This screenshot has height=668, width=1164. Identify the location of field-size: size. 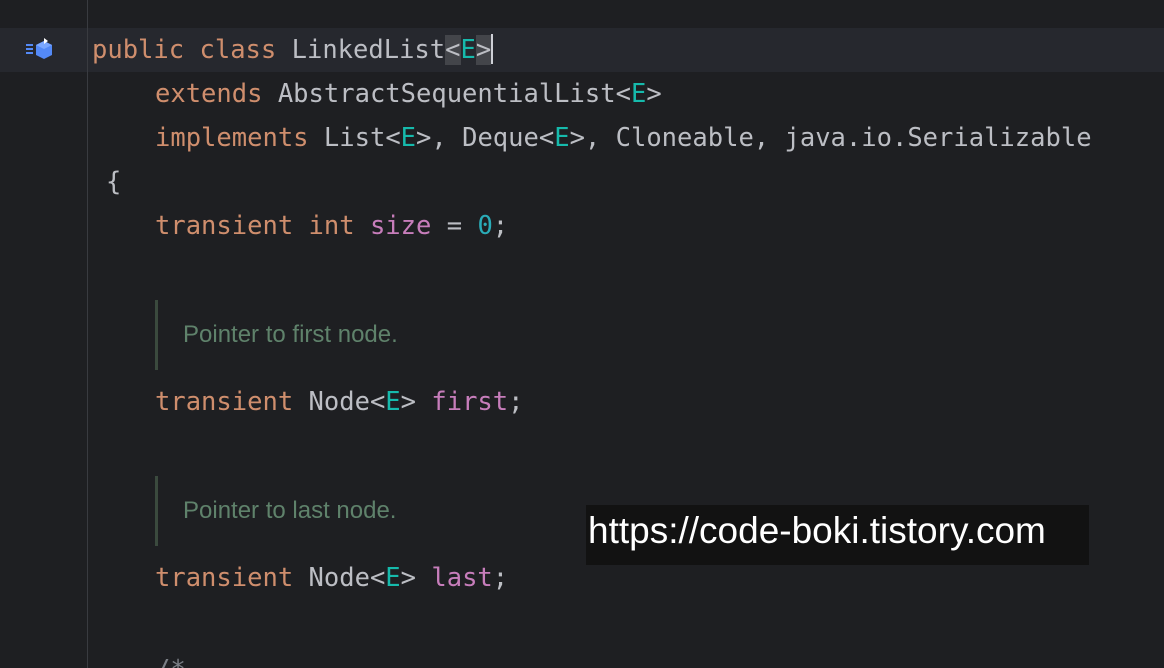
(400, 226).